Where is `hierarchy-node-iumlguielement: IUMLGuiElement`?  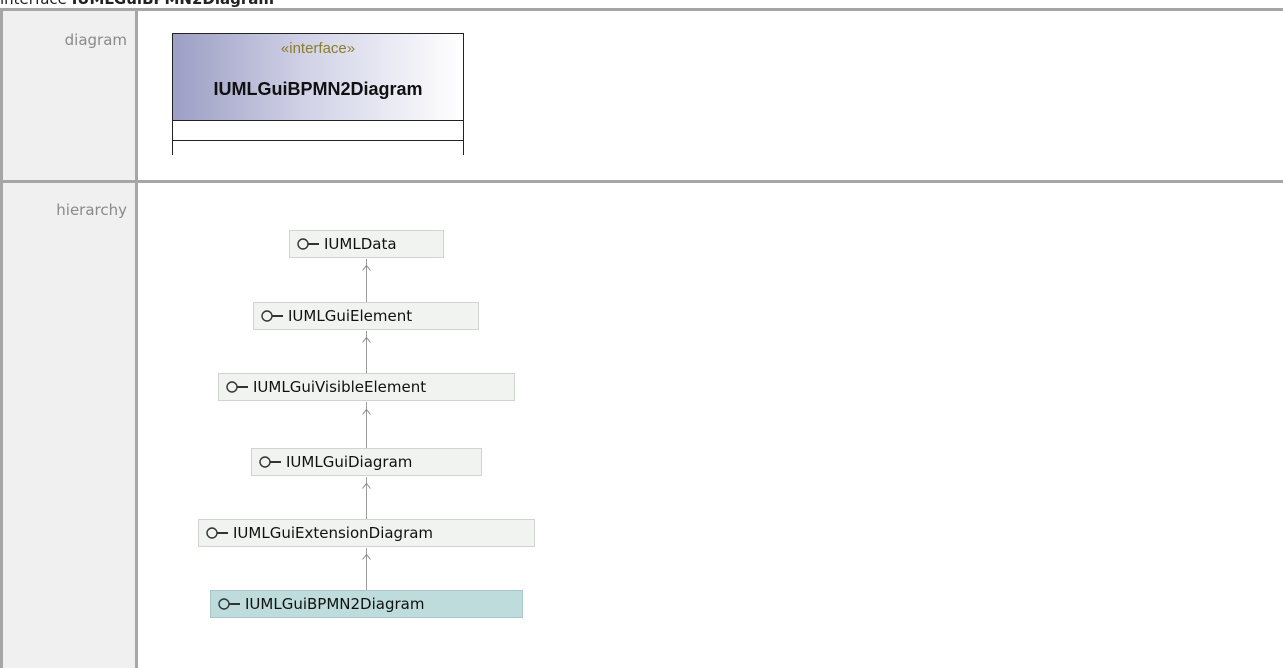 hierarchy-node-iumlguielement: IUMLGuiElement is located at coordinates (366, 316).